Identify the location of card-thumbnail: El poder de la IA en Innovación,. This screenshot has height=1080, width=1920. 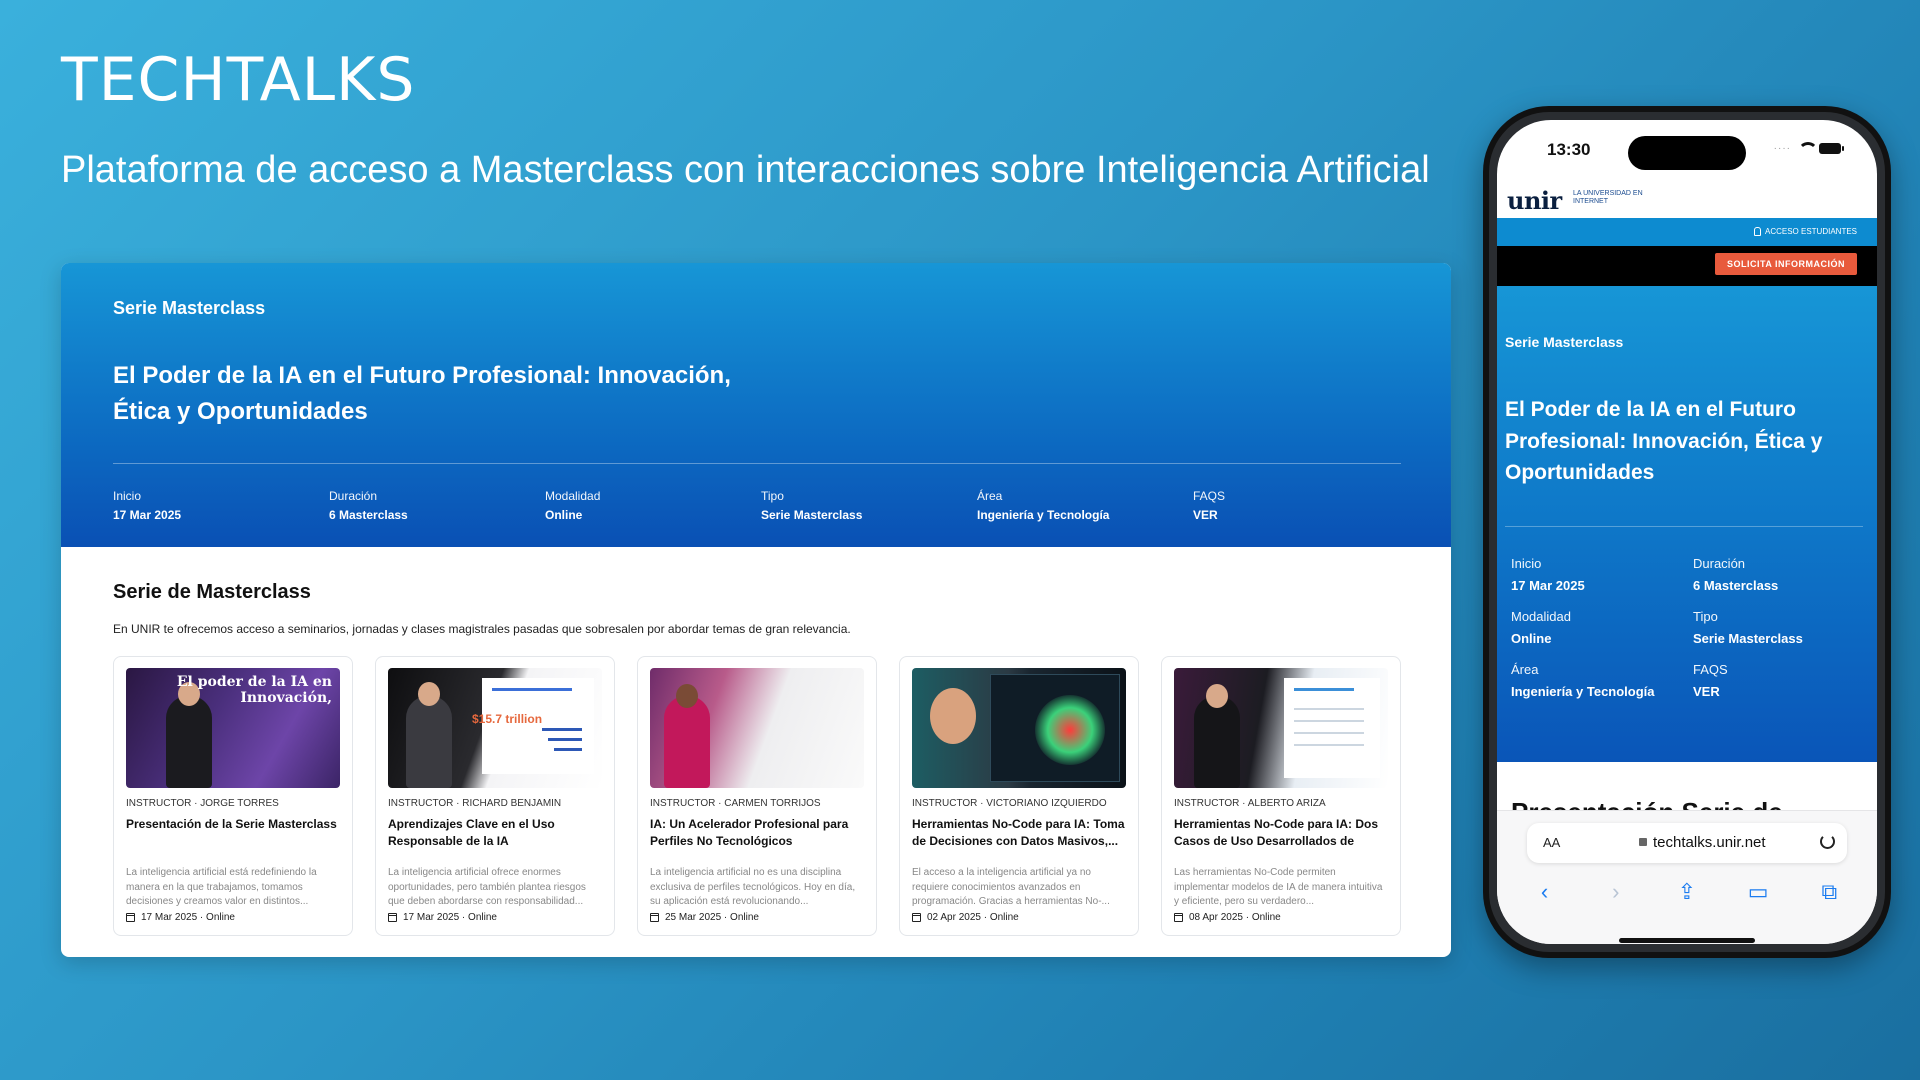
(233, 728).